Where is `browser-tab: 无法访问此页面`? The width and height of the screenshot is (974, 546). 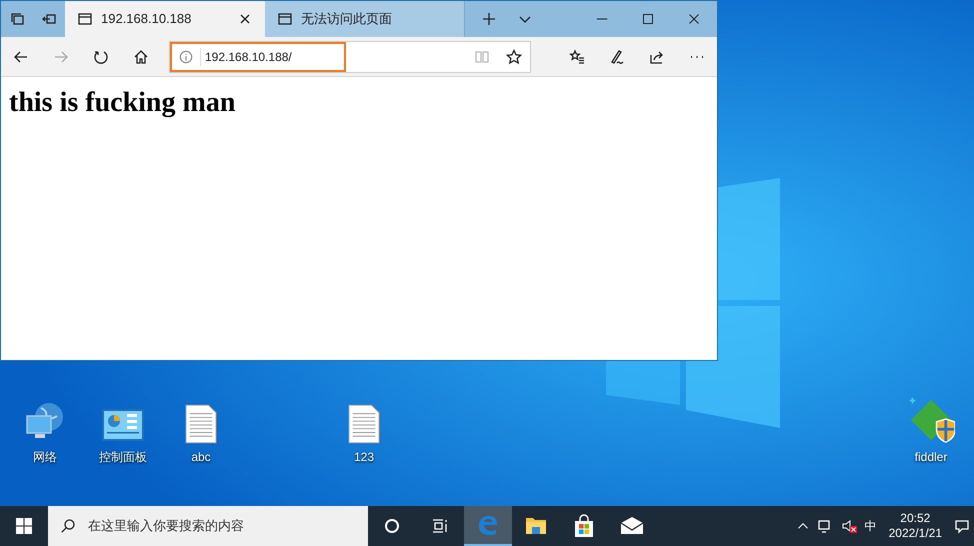
browser-tab: 无法访问此页面 is located at coordinates (365, 19).